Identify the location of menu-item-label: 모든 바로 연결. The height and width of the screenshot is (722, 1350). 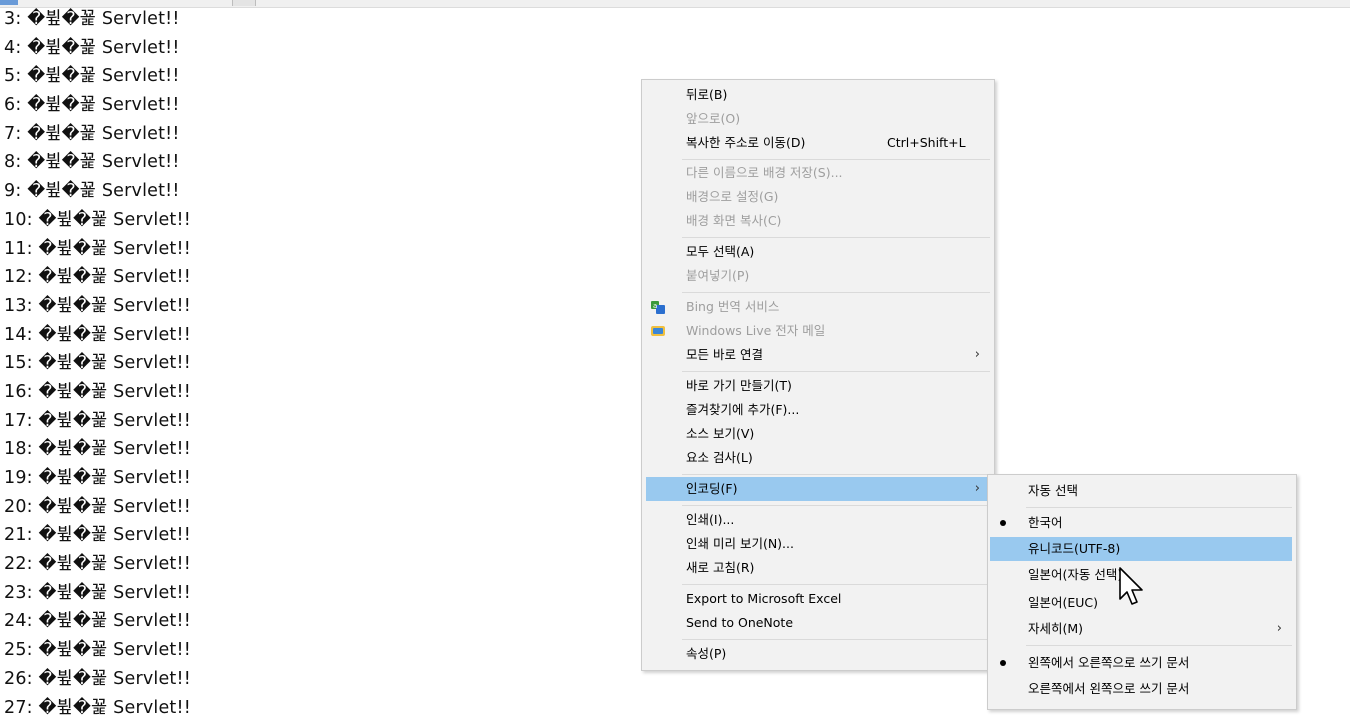
(724, 355).